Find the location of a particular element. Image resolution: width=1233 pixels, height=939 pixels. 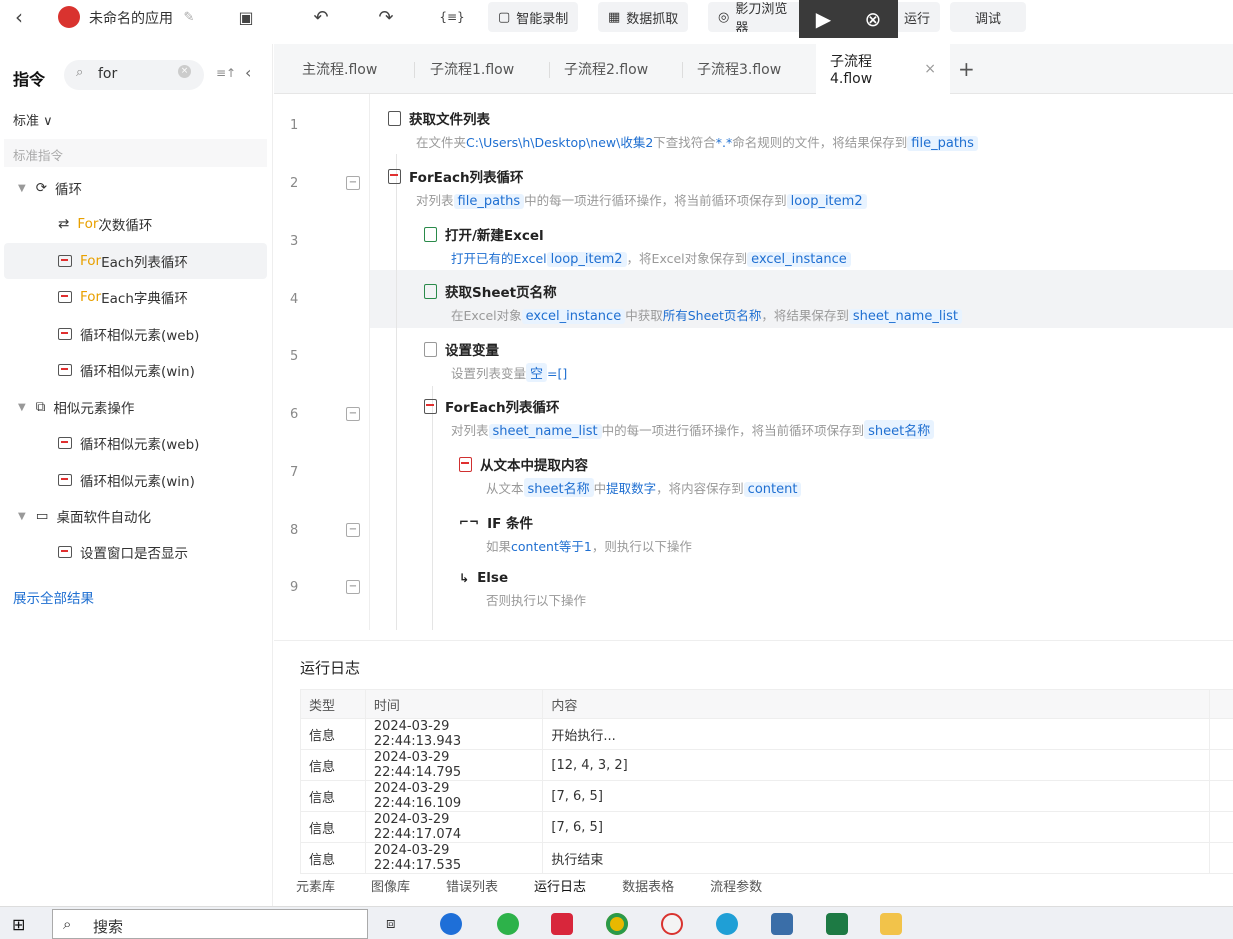

chrome-icon is located at coordinates (617, 924).